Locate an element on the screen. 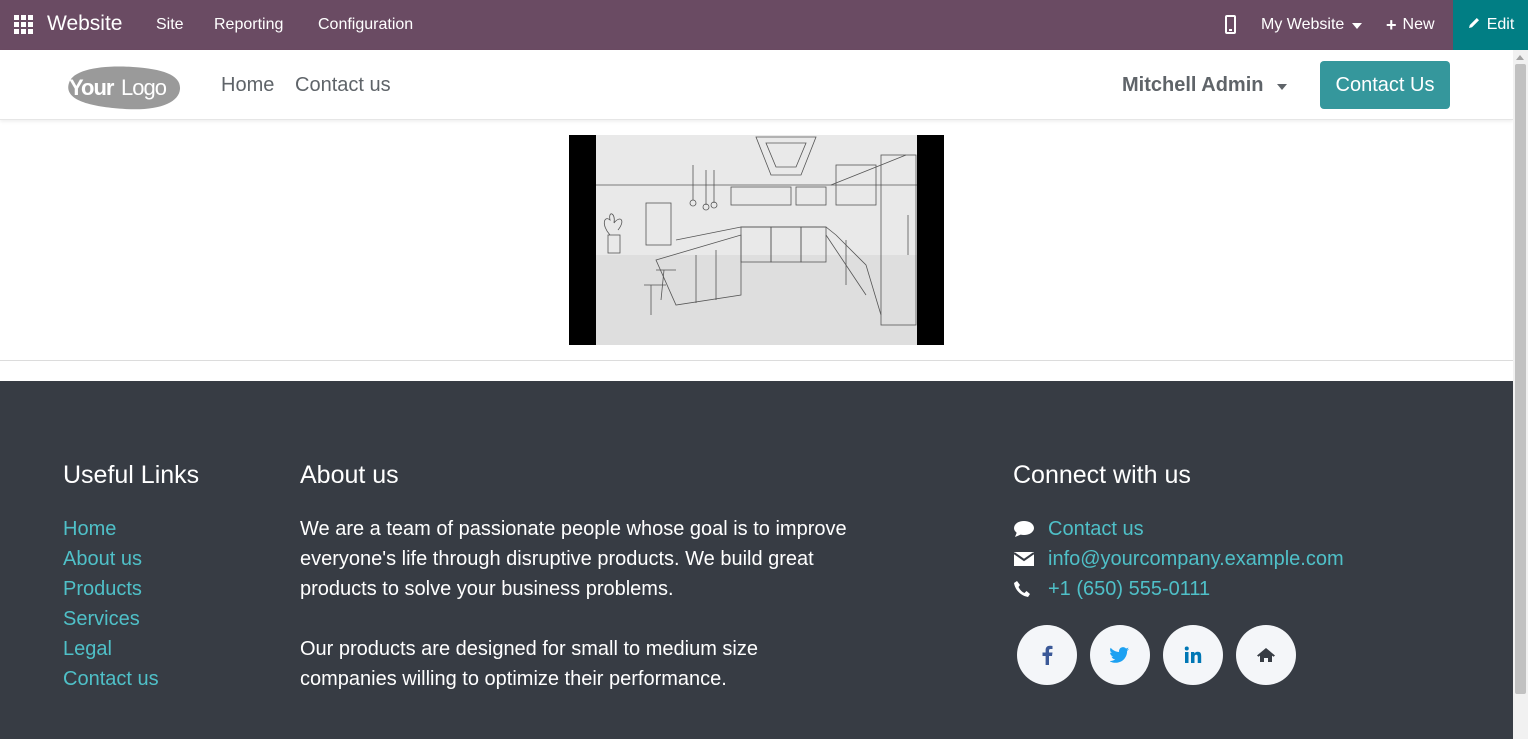  edit-button-label: Edit is located at coordinates (1500, 24).